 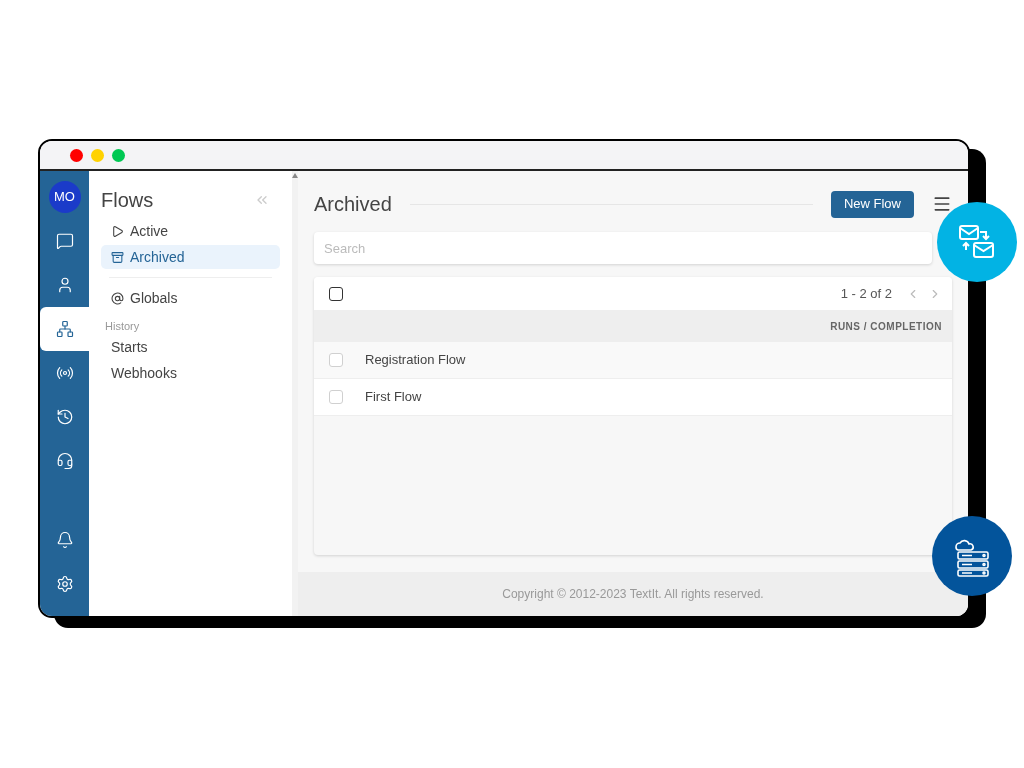 I want to click on column-header: RUNS / COMPLETION, so click(x=886, y=326).